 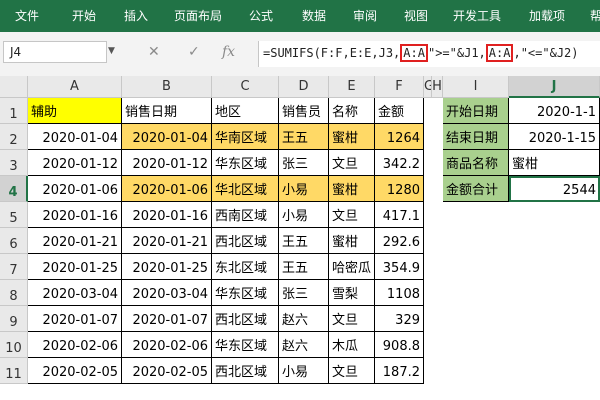 I want to click on ribbon-tab: 开始, so click(x=84, y=16).